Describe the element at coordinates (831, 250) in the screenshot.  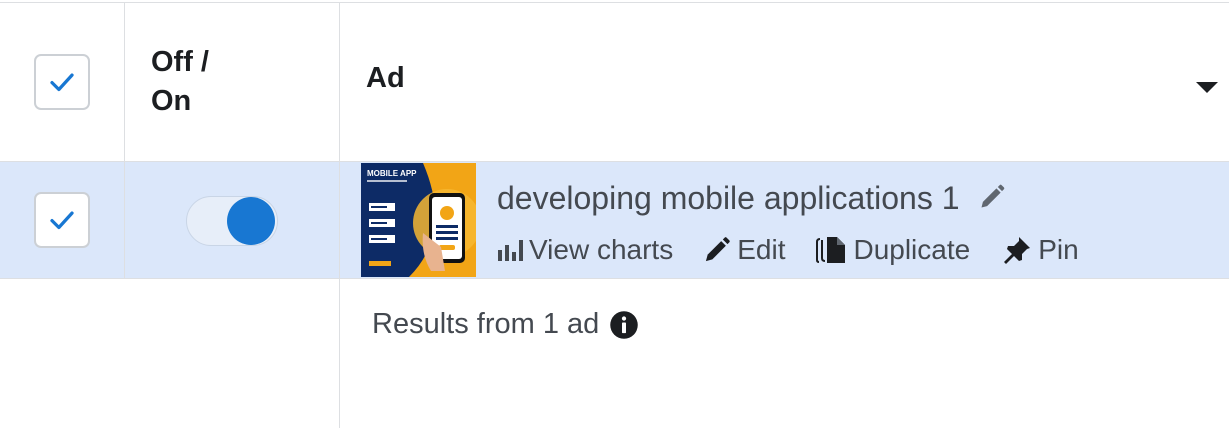
I see `duplicate-icon` at that location.